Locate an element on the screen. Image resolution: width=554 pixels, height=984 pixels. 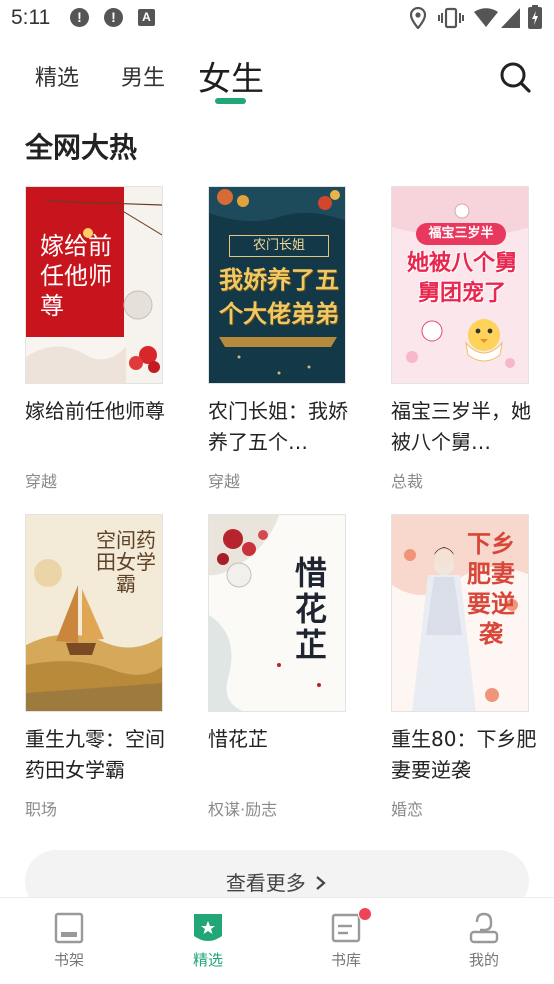
bookshelf-icon is located at coordinates (69, 928).